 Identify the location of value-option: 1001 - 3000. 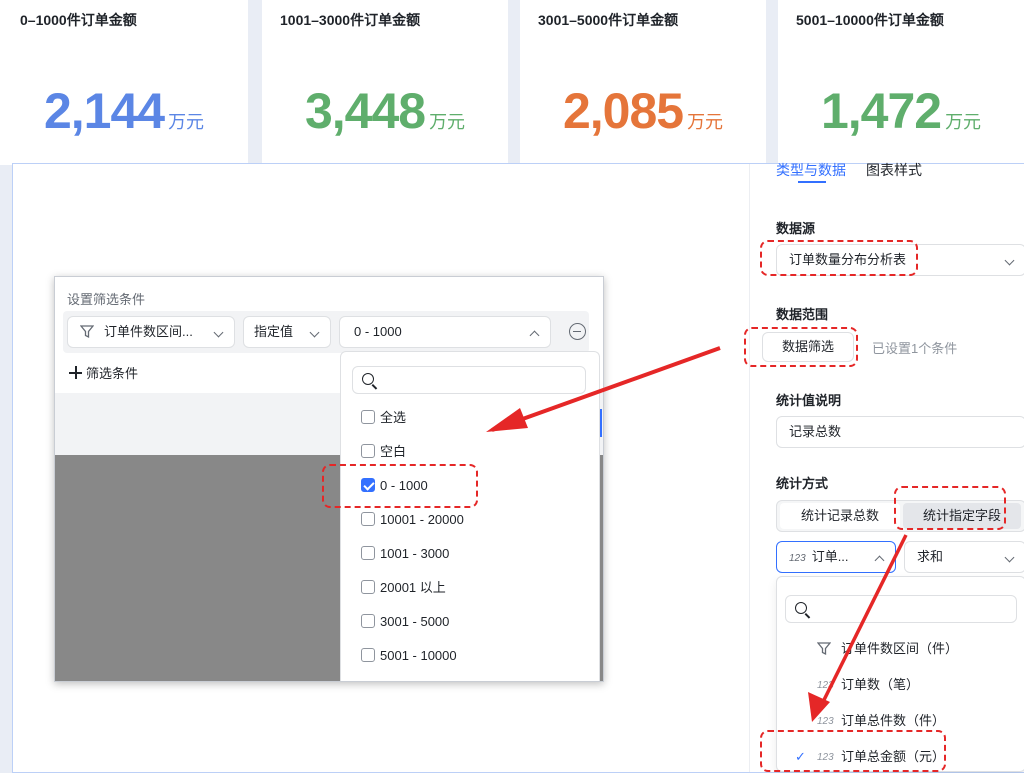
(405, 554).